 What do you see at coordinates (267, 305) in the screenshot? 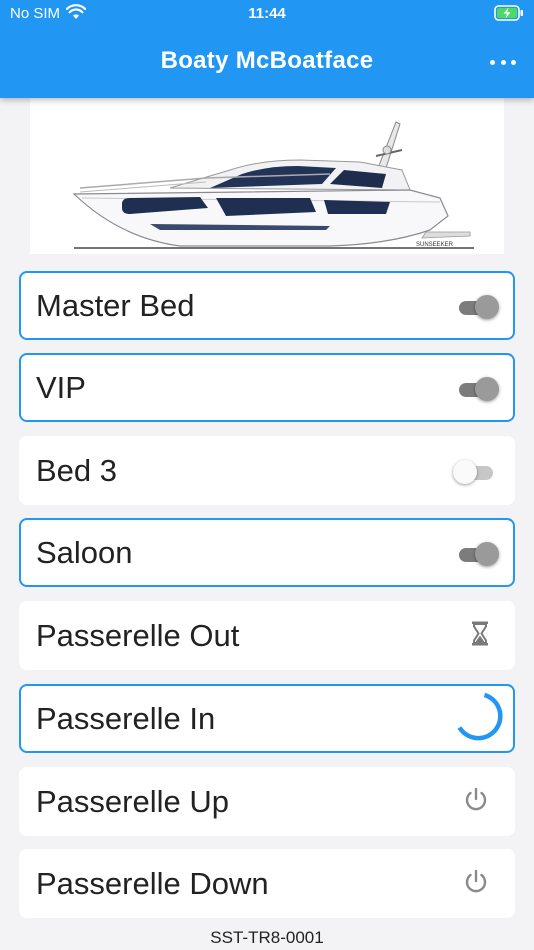
I see `tile-master-bed: Master Bed` at bounding box center [267, 305].